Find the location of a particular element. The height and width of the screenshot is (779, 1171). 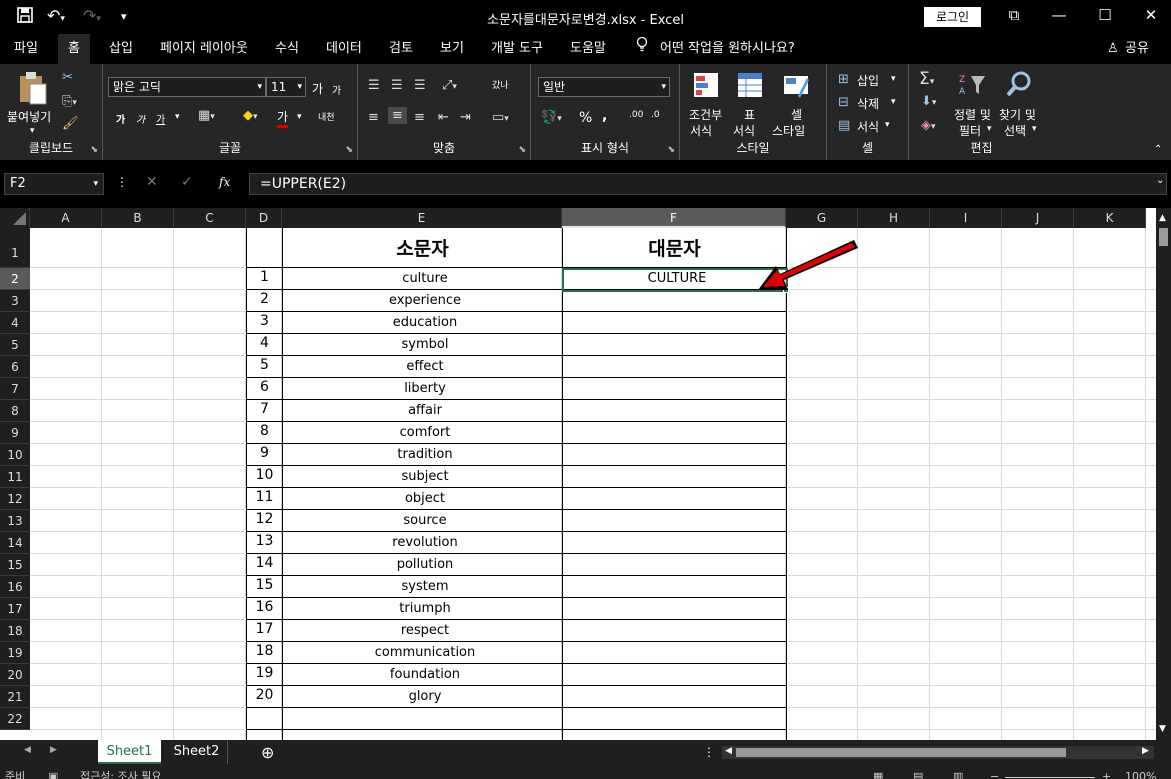

tab-formulas: 수식 is located at coordinates (287, 49).